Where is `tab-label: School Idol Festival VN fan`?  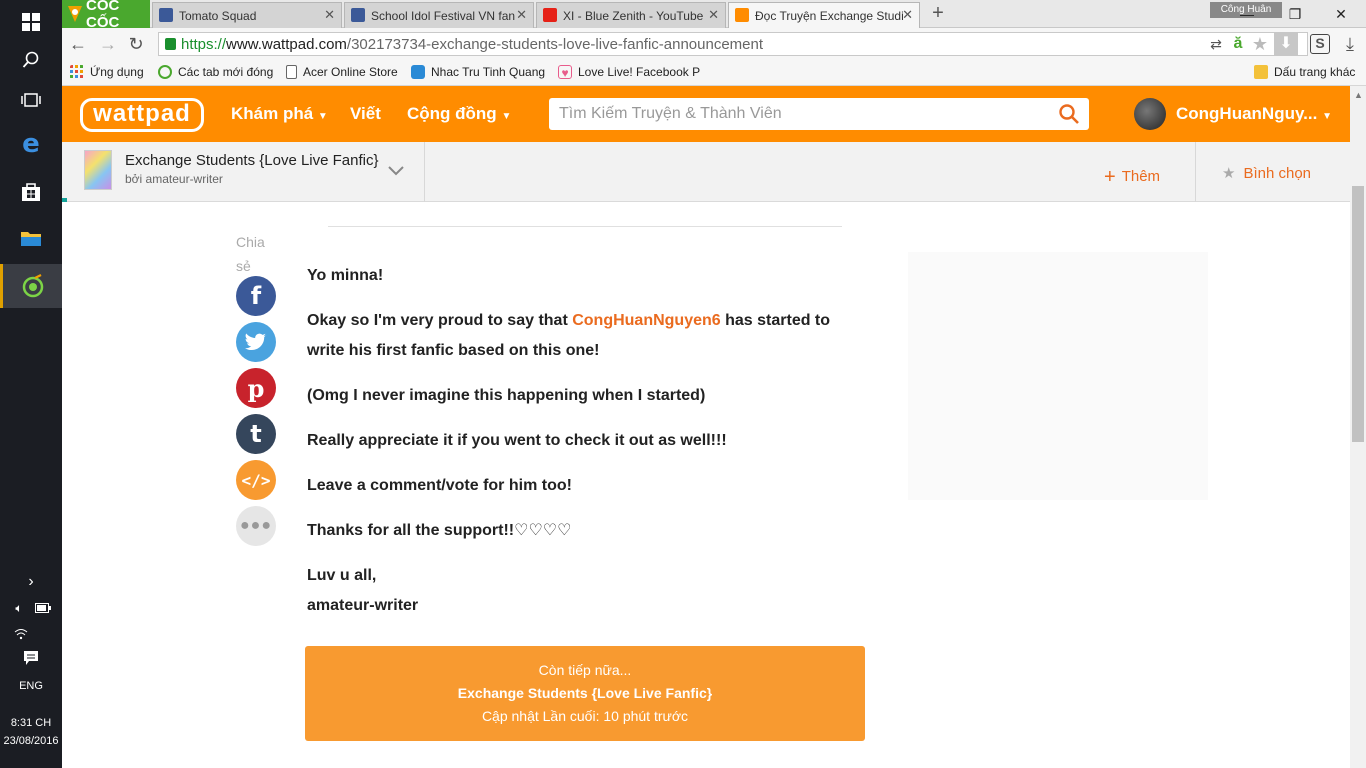
tab-label: School Idol Festival VN fan is located at coordinates (443, 15).